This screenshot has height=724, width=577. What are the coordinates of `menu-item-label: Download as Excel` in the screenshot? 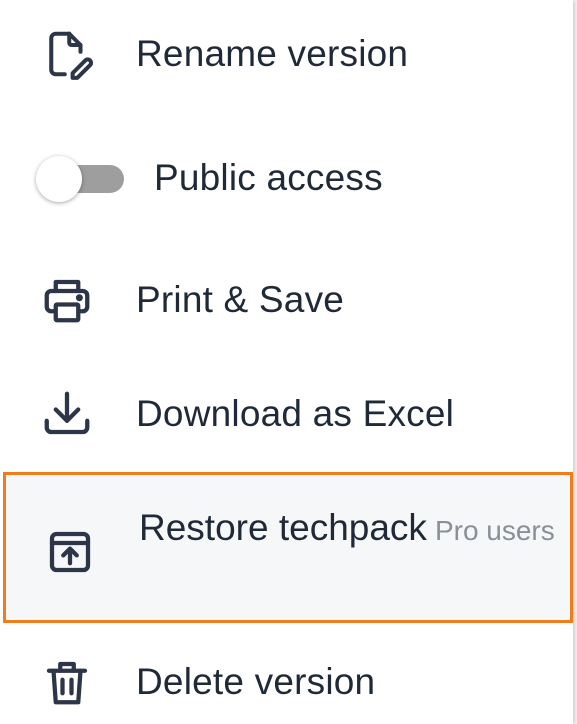 It's located at (295, 413).